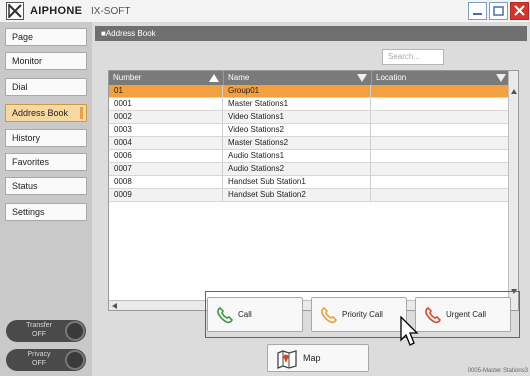 The height and width of the screenshot is (376, 530). I want to click on cell-number: 0007, so click(166, 169).